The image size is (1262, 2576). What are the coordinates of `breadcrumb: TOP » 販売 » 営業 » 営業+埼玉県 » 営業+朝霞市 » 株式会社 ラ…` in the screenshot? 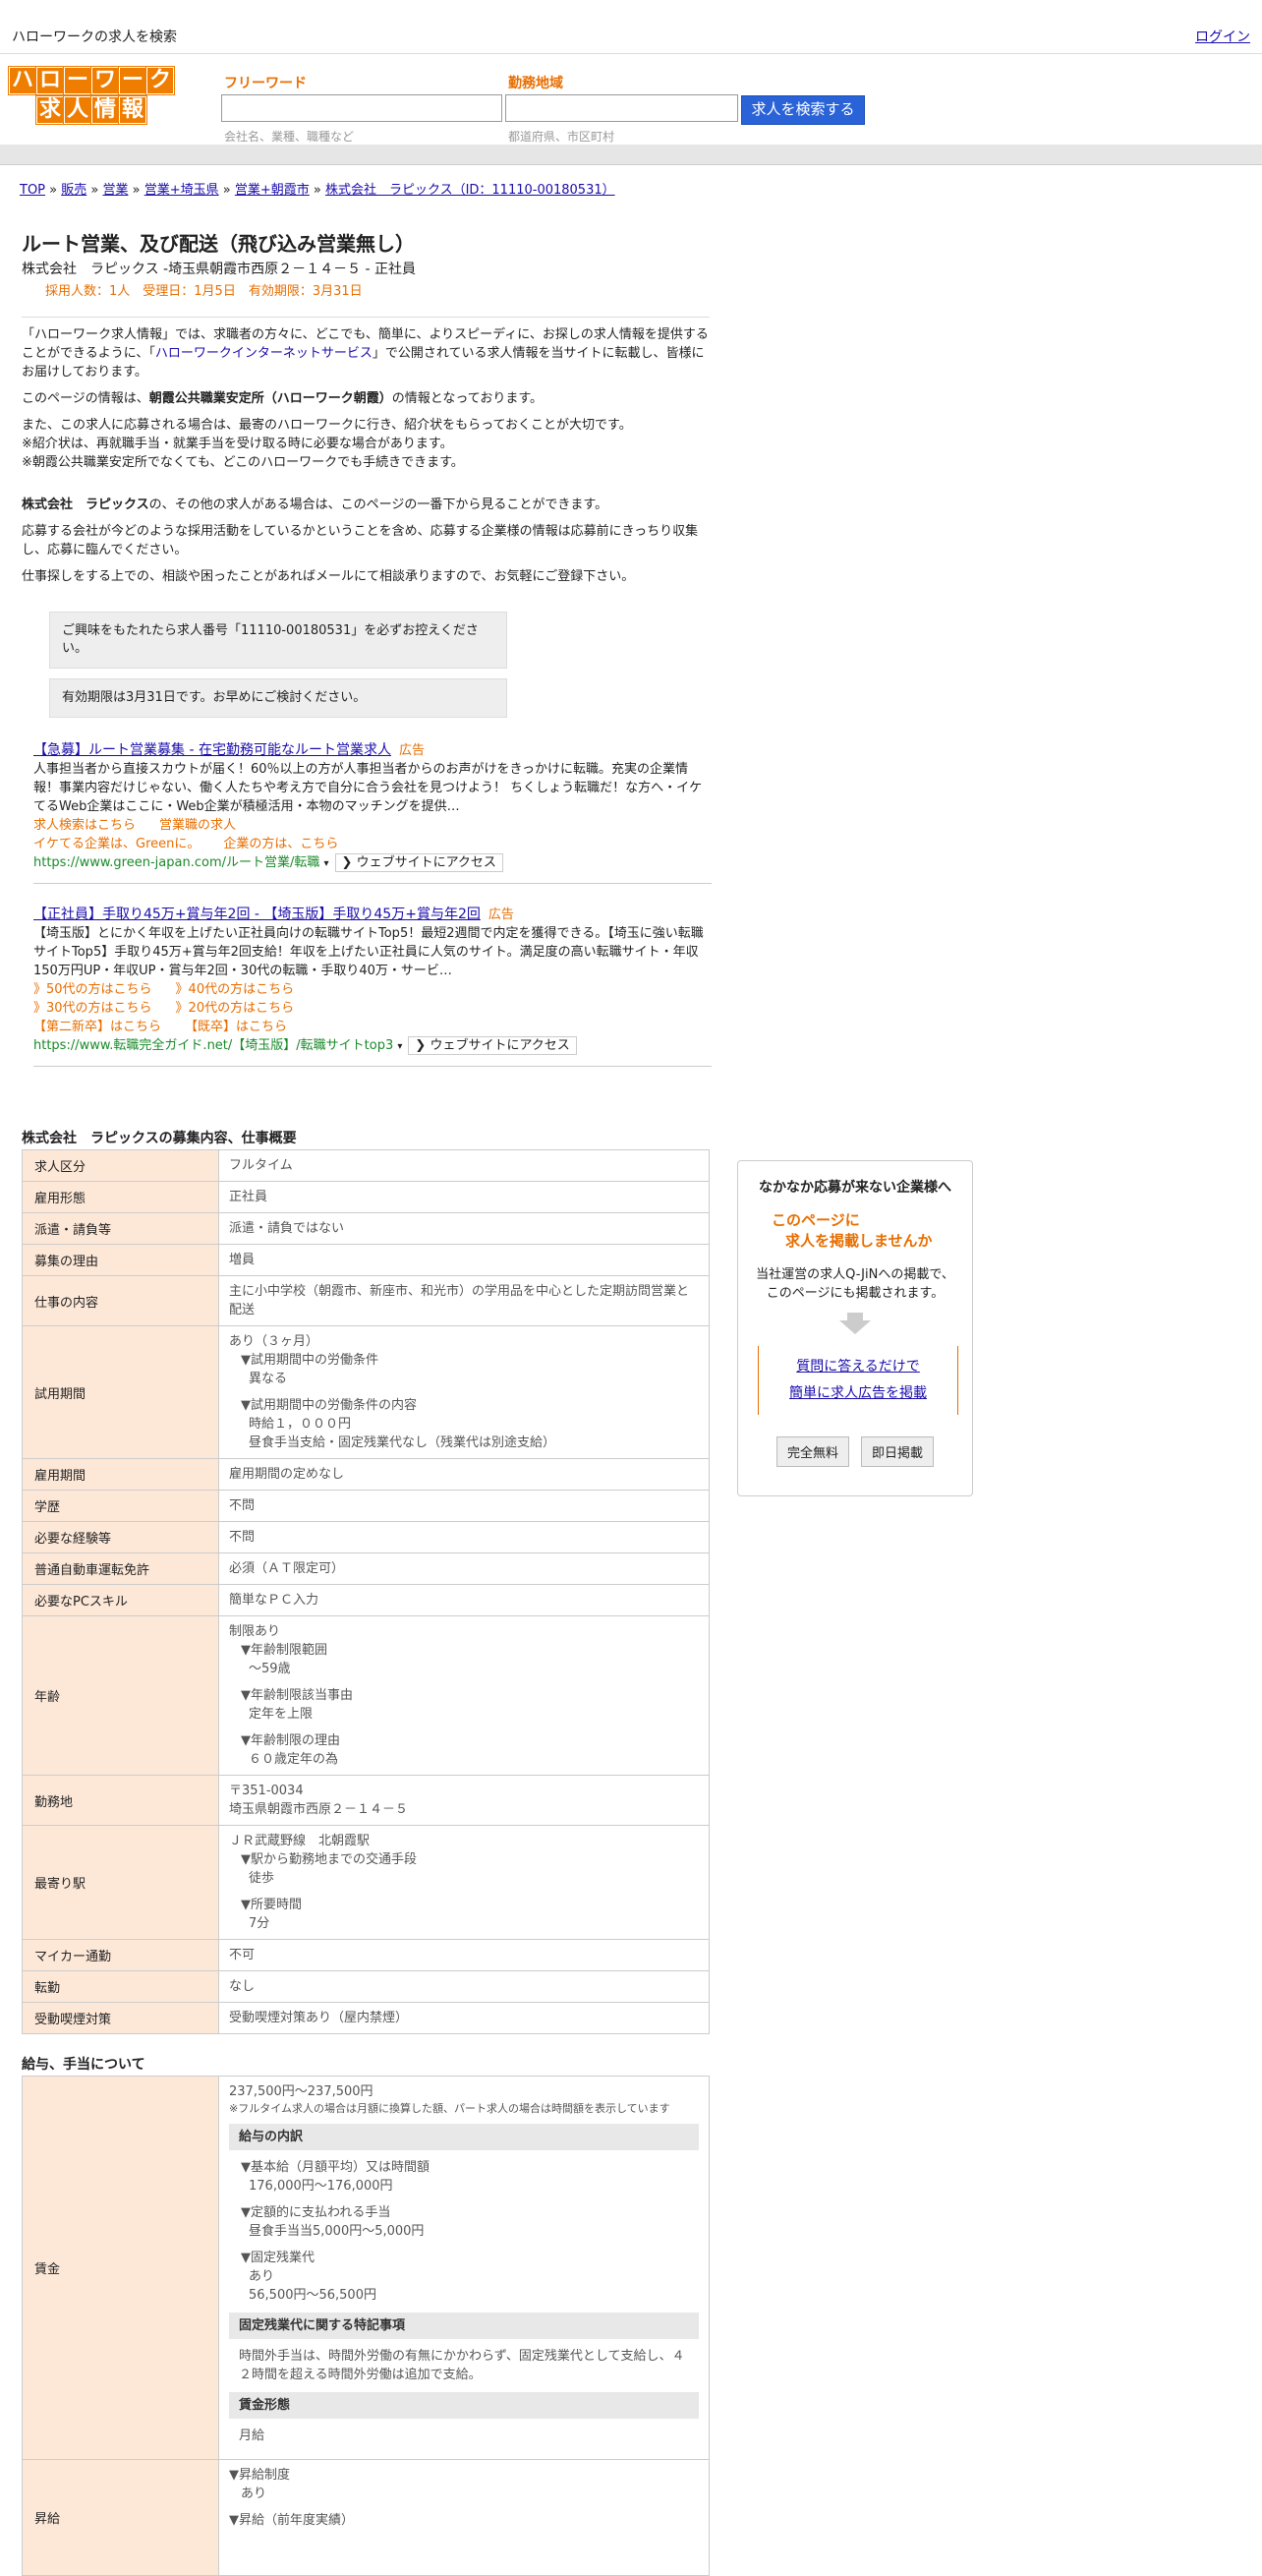 It's located at (317, 190).